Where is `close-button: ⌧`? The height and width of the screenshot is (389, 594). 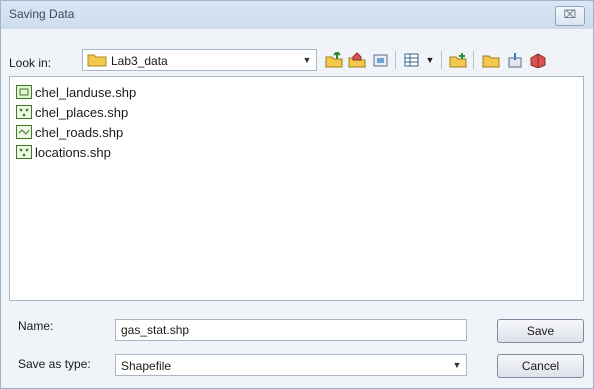
close-button: ⌧ is located at coordinates (570, 16).